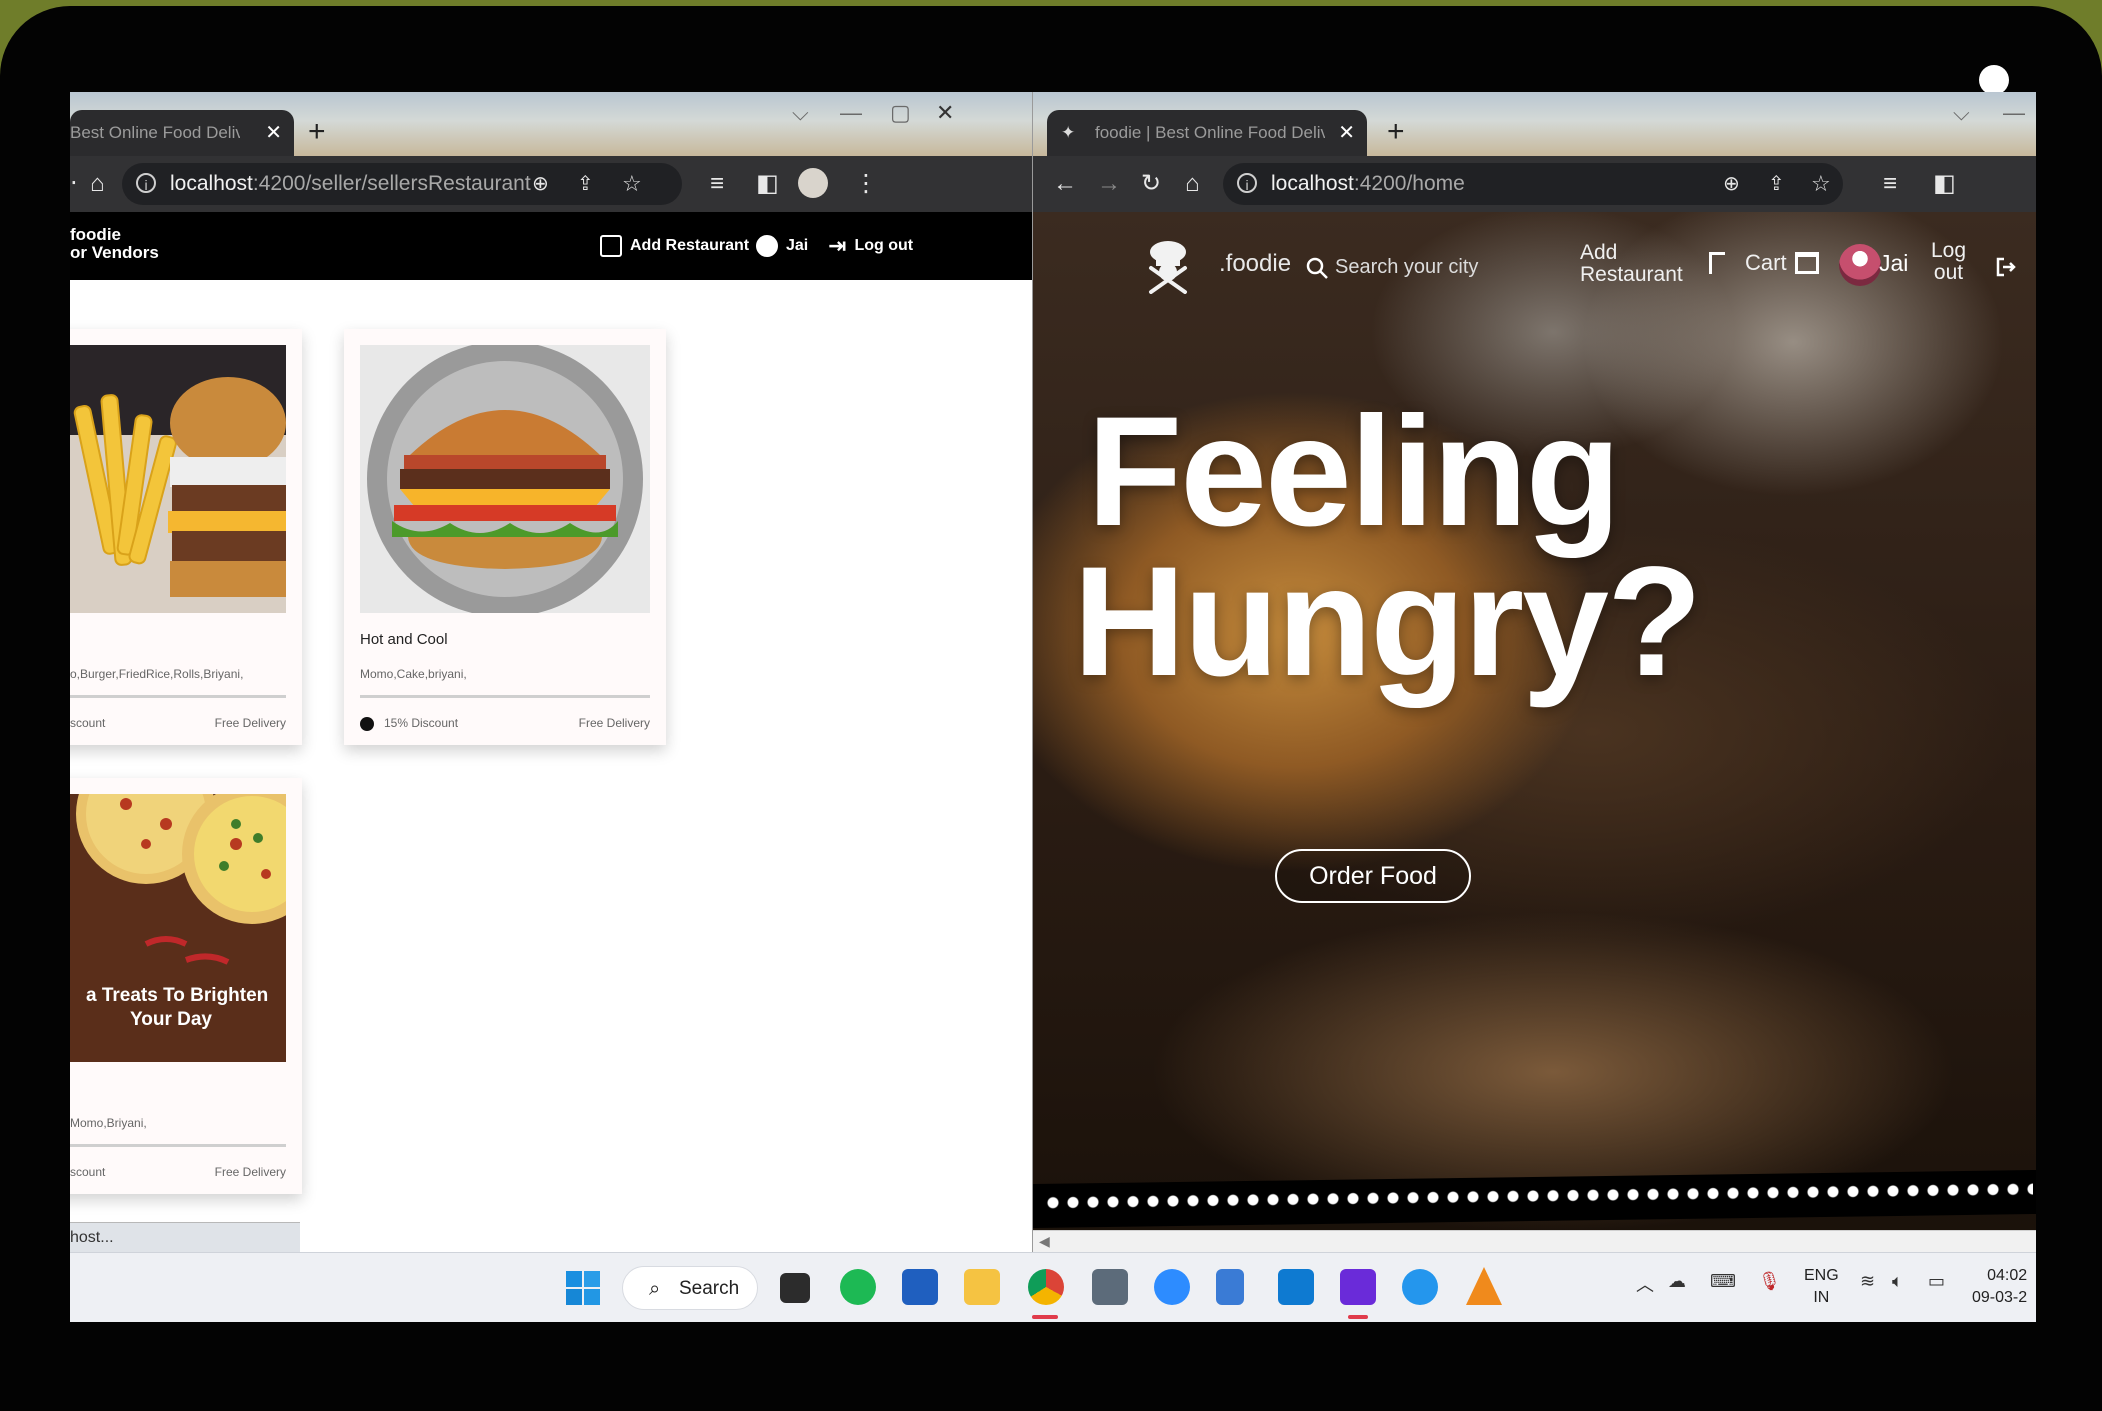 This screenshot has width=2102, height=1411. Describe the element at coordinates (795, 1288) in the screenshot. I see `task-view-icon` at that location.